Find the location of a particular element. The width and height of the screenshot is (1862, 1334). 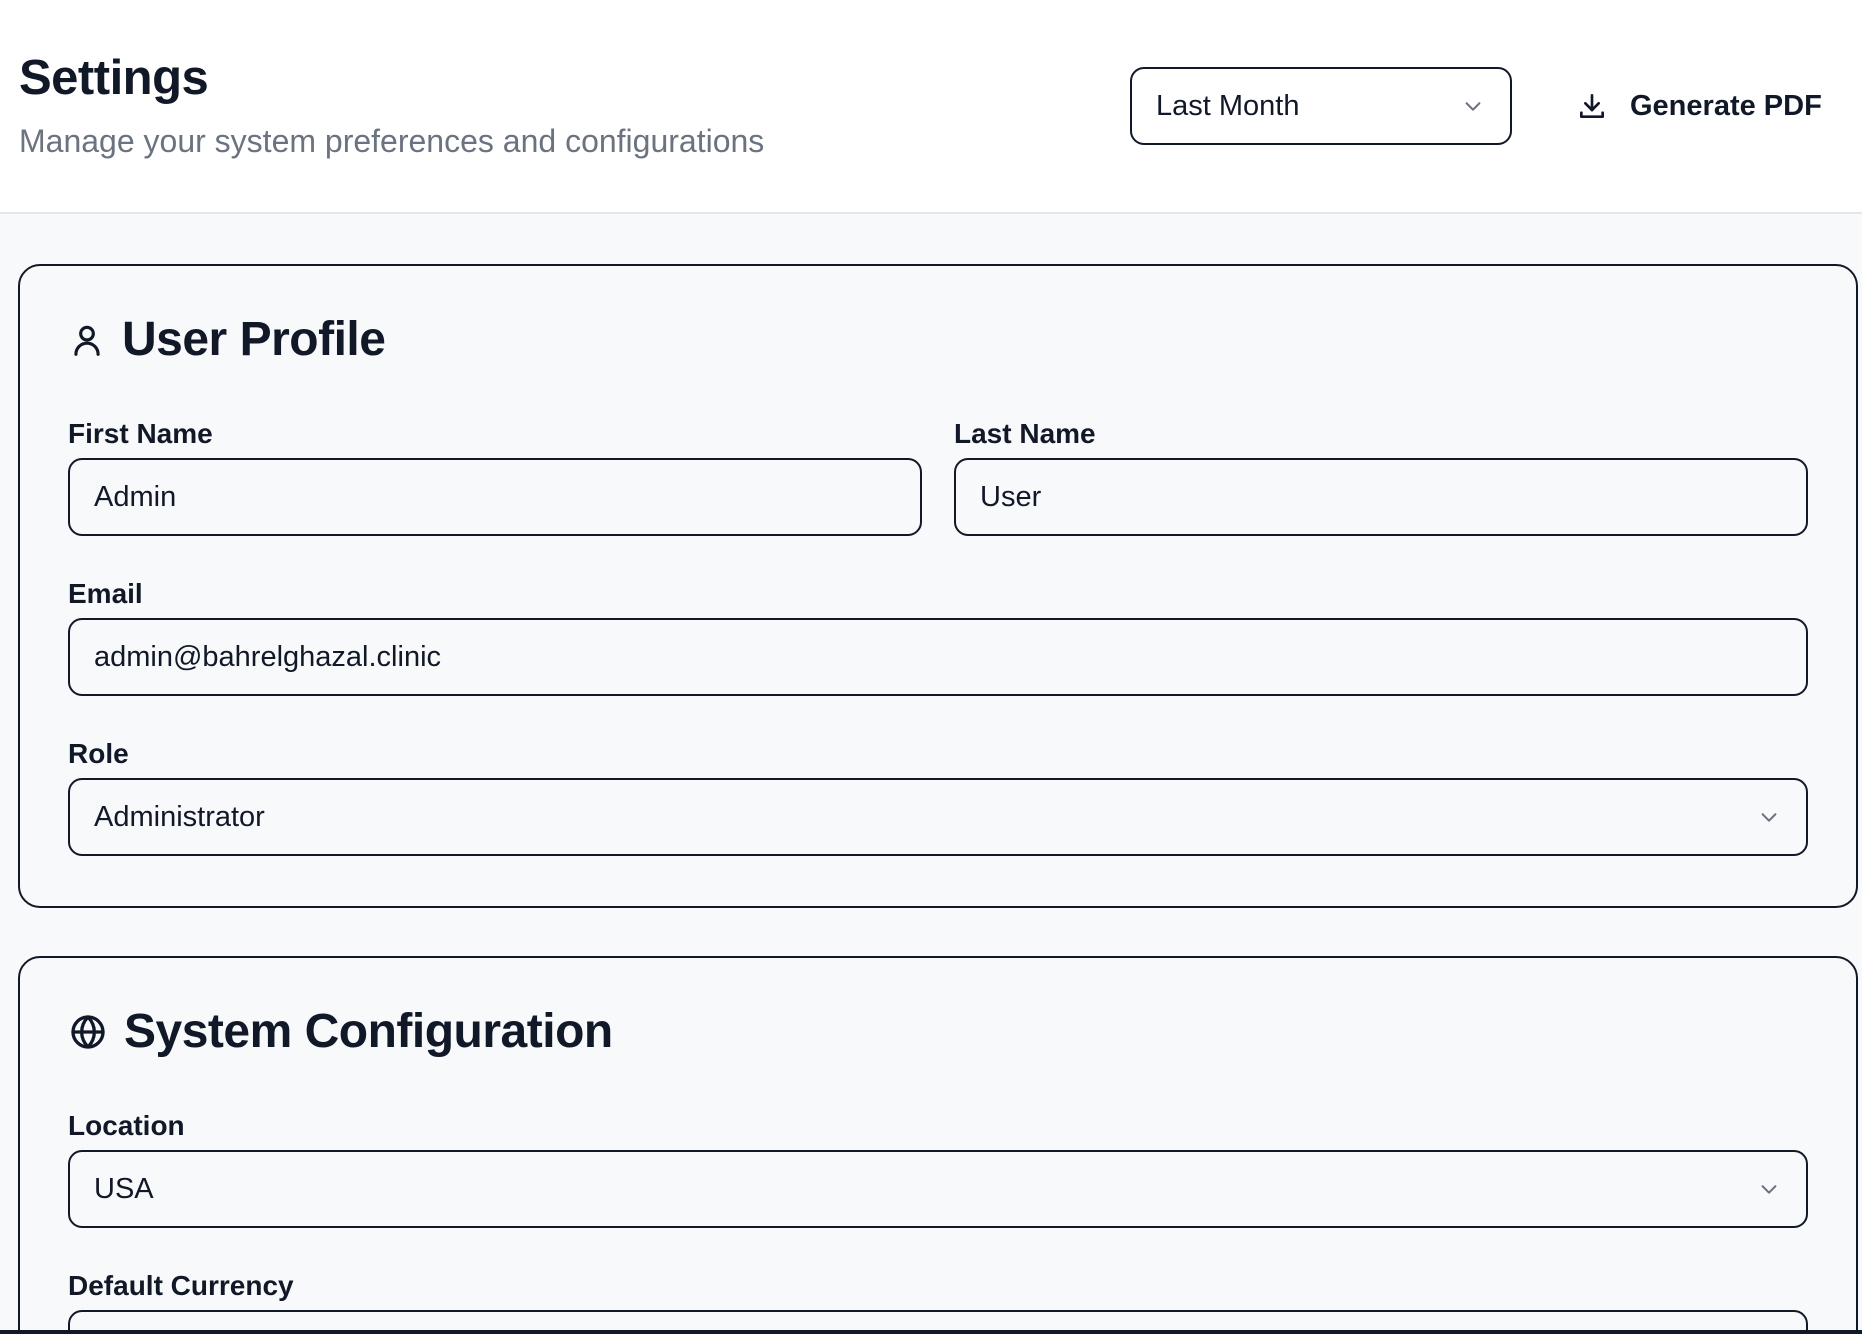

location-select: USA is located at coordinates (938, 1189).